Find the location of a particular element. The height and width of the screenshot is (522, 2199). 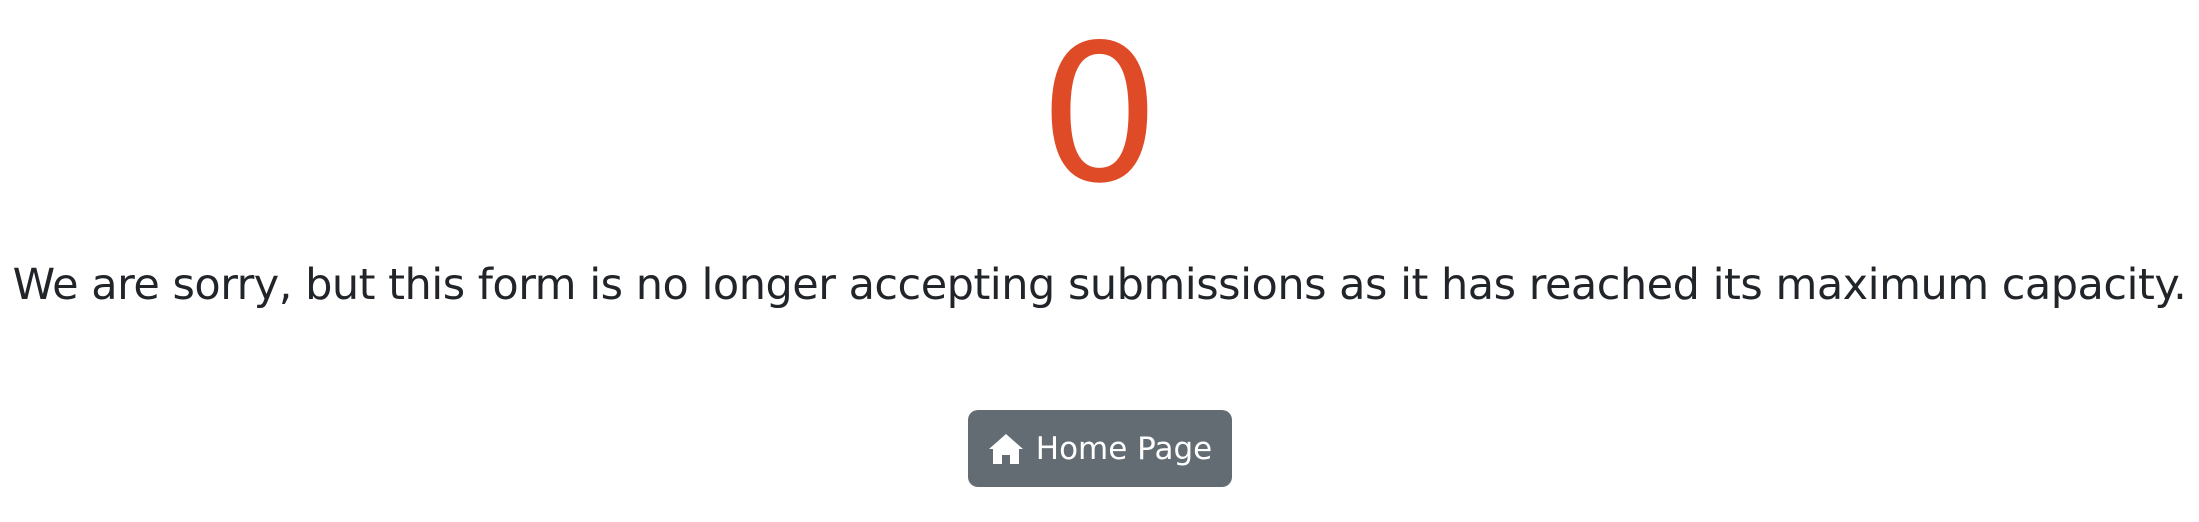

home-page-button-label: Home Page is located at coordinates (1124, 448).